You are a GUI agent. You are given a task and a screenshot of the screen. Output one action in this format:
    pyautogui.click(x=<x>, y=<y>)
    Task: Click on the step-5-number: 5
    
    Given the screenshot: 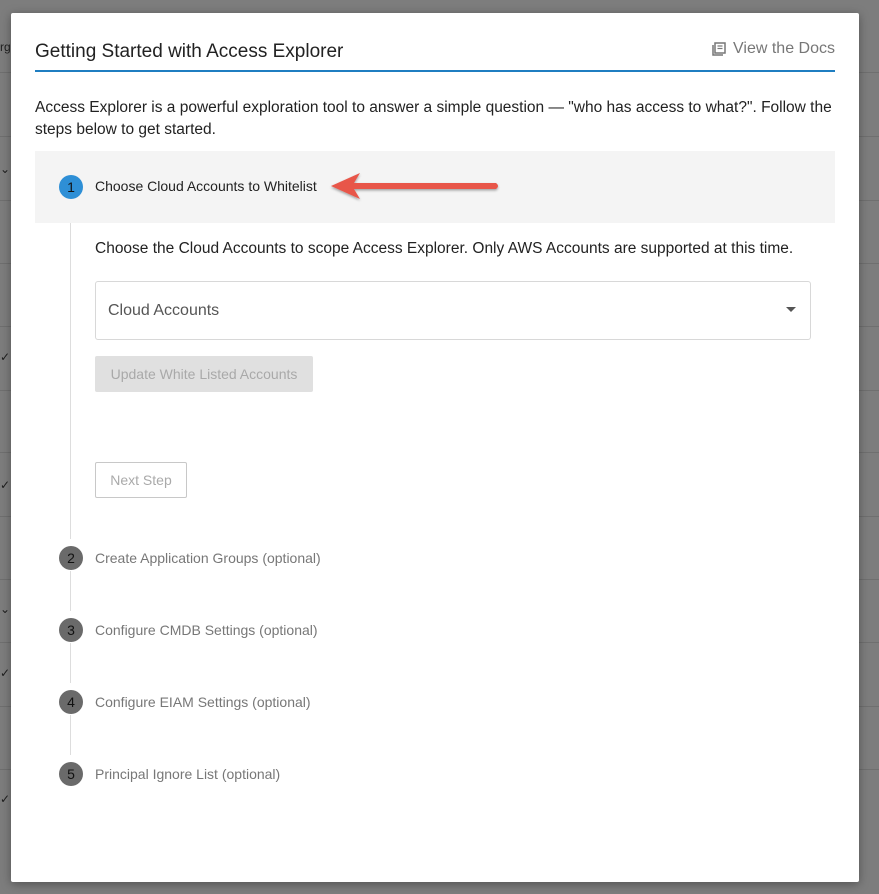 What is the action you would take?
    pyautogui.click(x=71, y=774)
    